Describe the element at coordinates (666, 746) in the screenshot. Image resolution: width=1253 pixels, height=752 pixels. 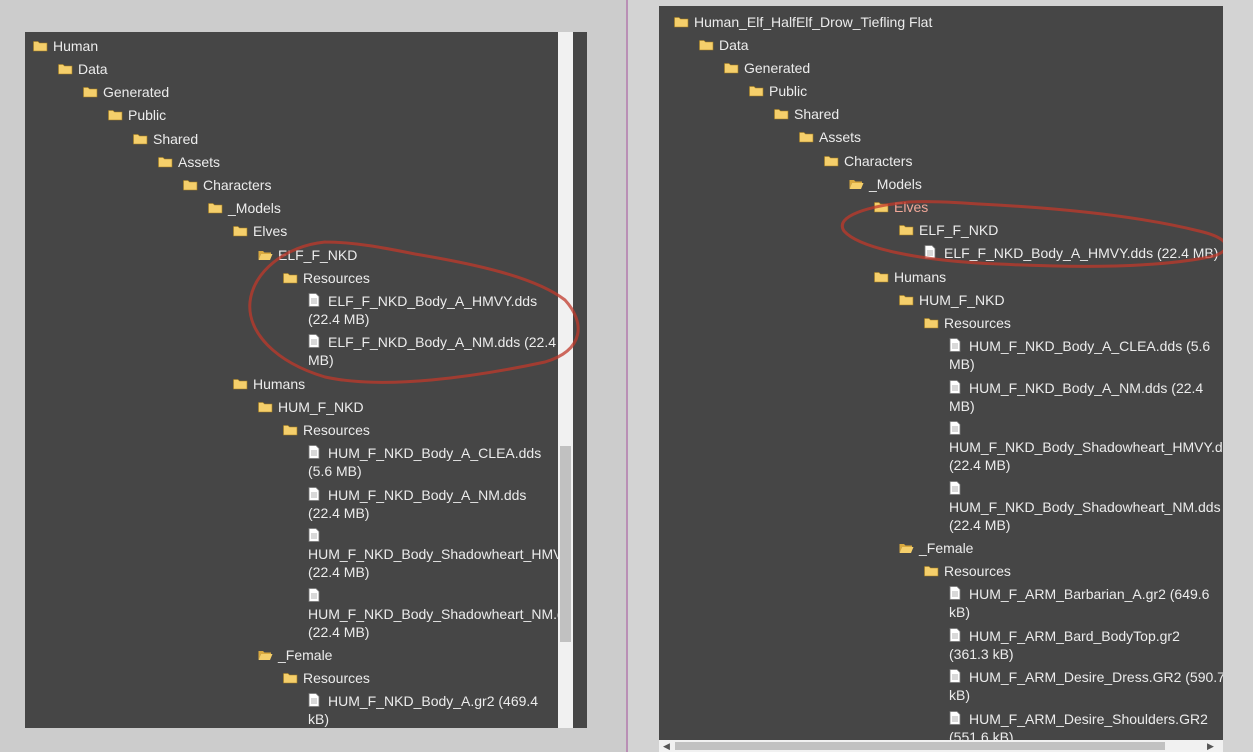
I see `scroll-left-arrow-icon: ◀` at that location.